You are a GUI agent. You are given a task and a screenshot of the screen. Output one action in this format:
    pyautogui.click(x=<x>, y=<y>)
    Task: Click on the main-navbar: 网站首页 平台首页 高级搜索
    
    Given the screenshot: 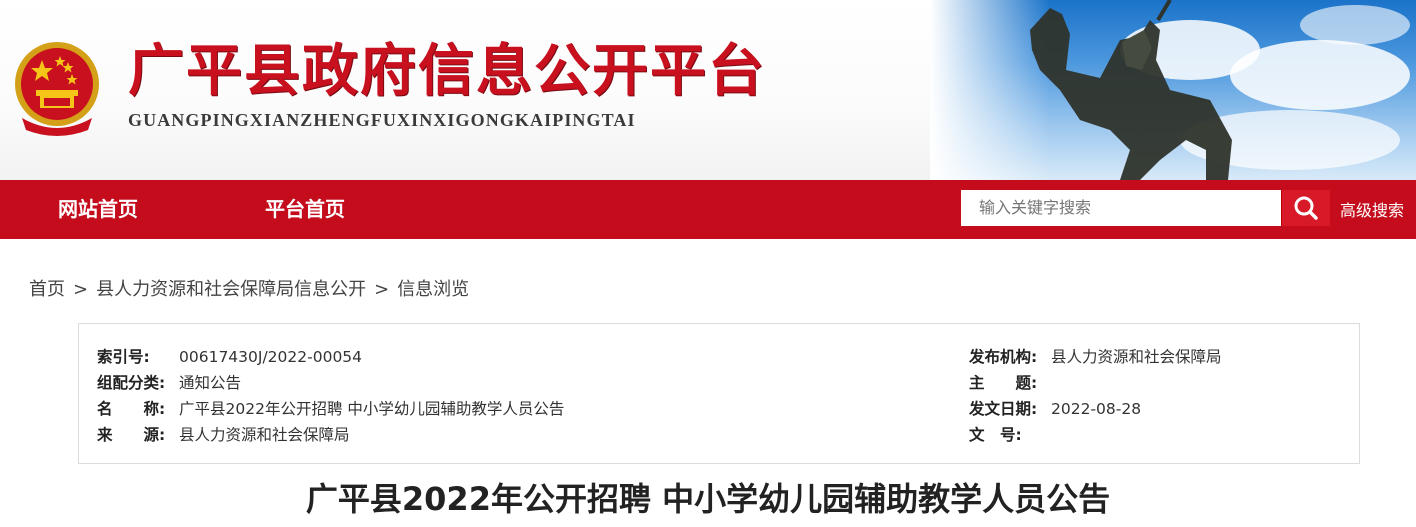 What is the action you would take?
    pyautogui.click(x=708, y=209)
    